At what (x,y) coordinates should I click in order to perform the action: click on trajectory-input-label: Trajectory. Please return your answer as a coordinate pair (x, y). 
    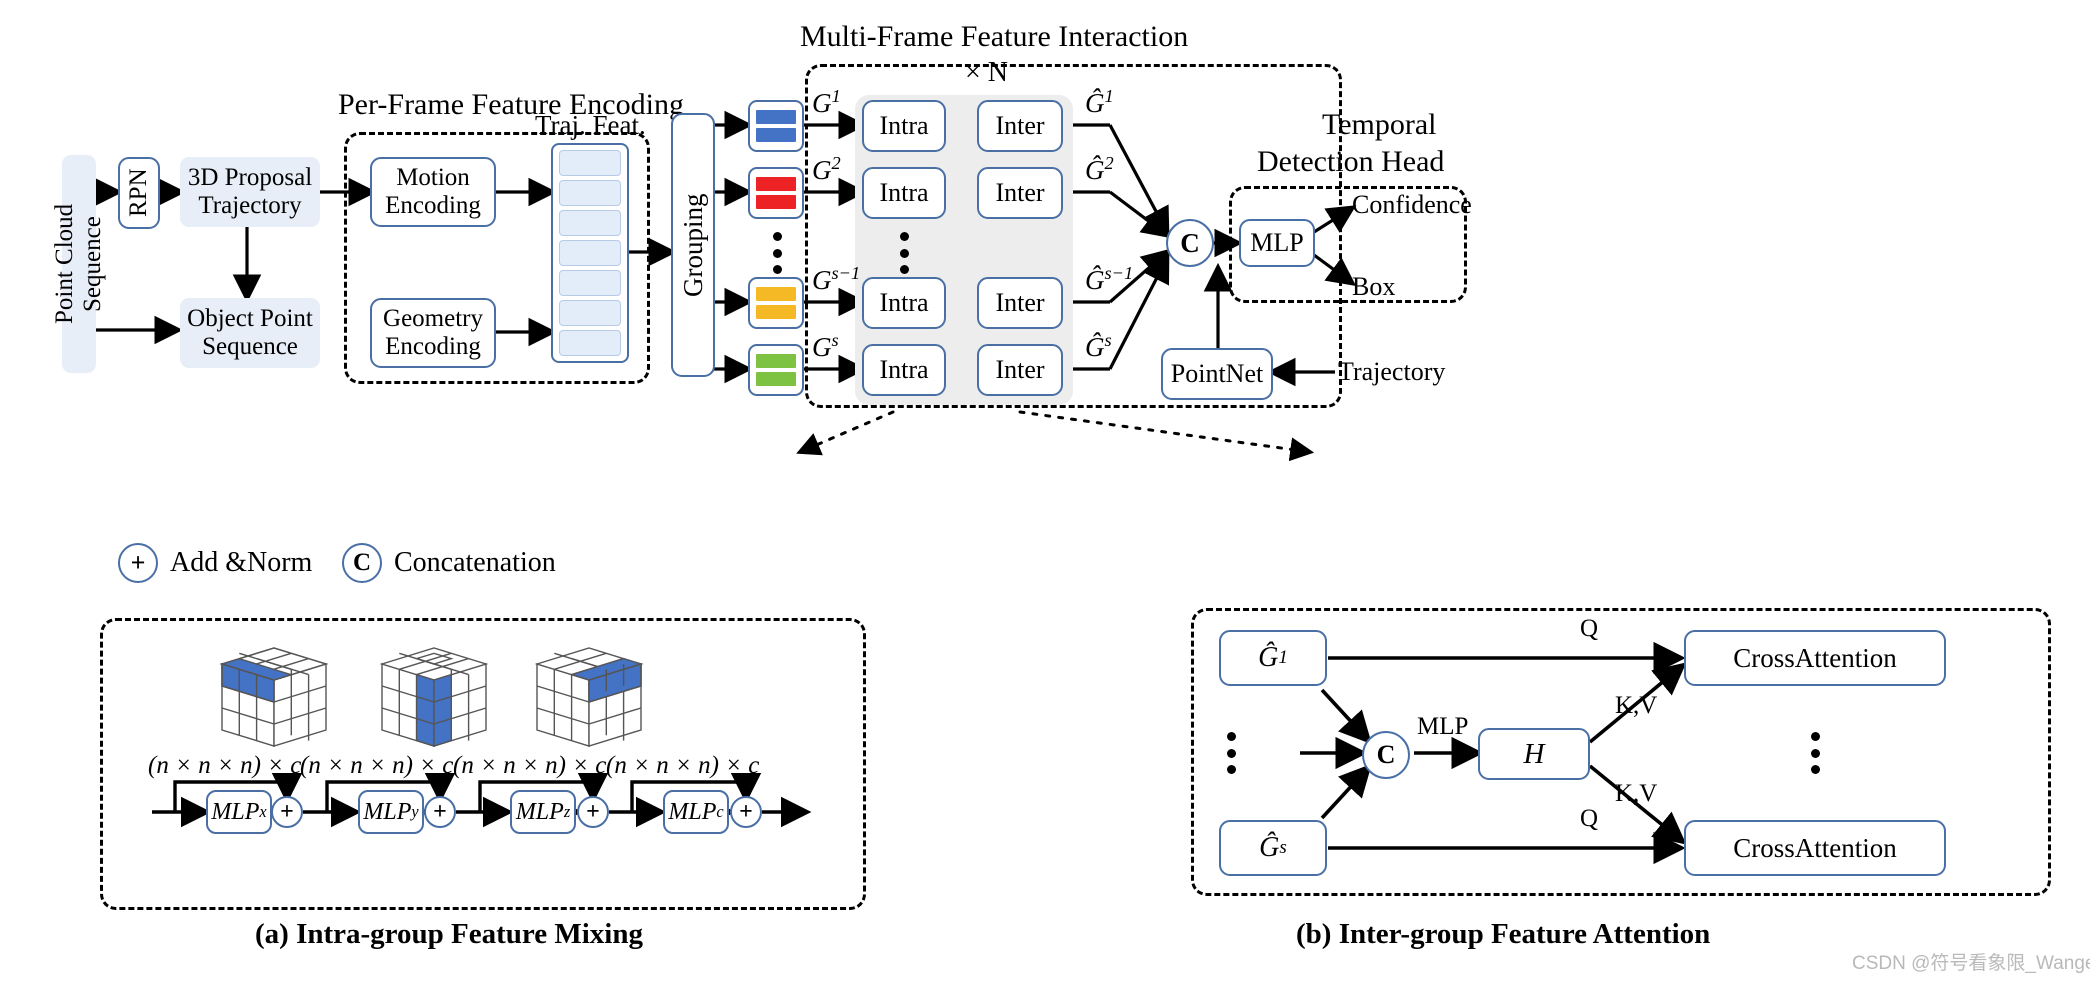
    Looking at the image, I should click on (1392, 371).